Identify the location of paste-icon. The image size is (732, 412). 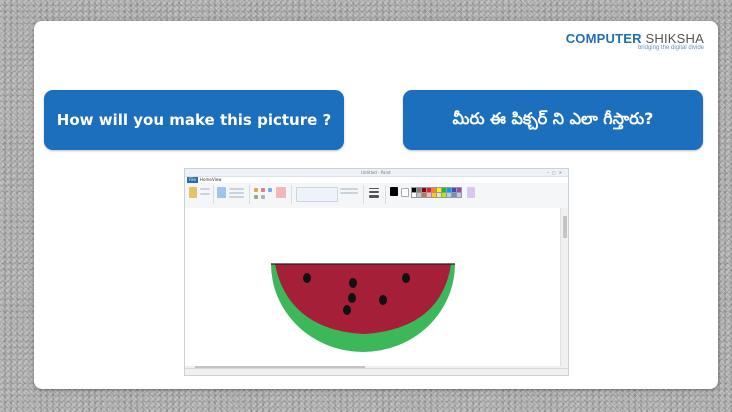
(193, 192).